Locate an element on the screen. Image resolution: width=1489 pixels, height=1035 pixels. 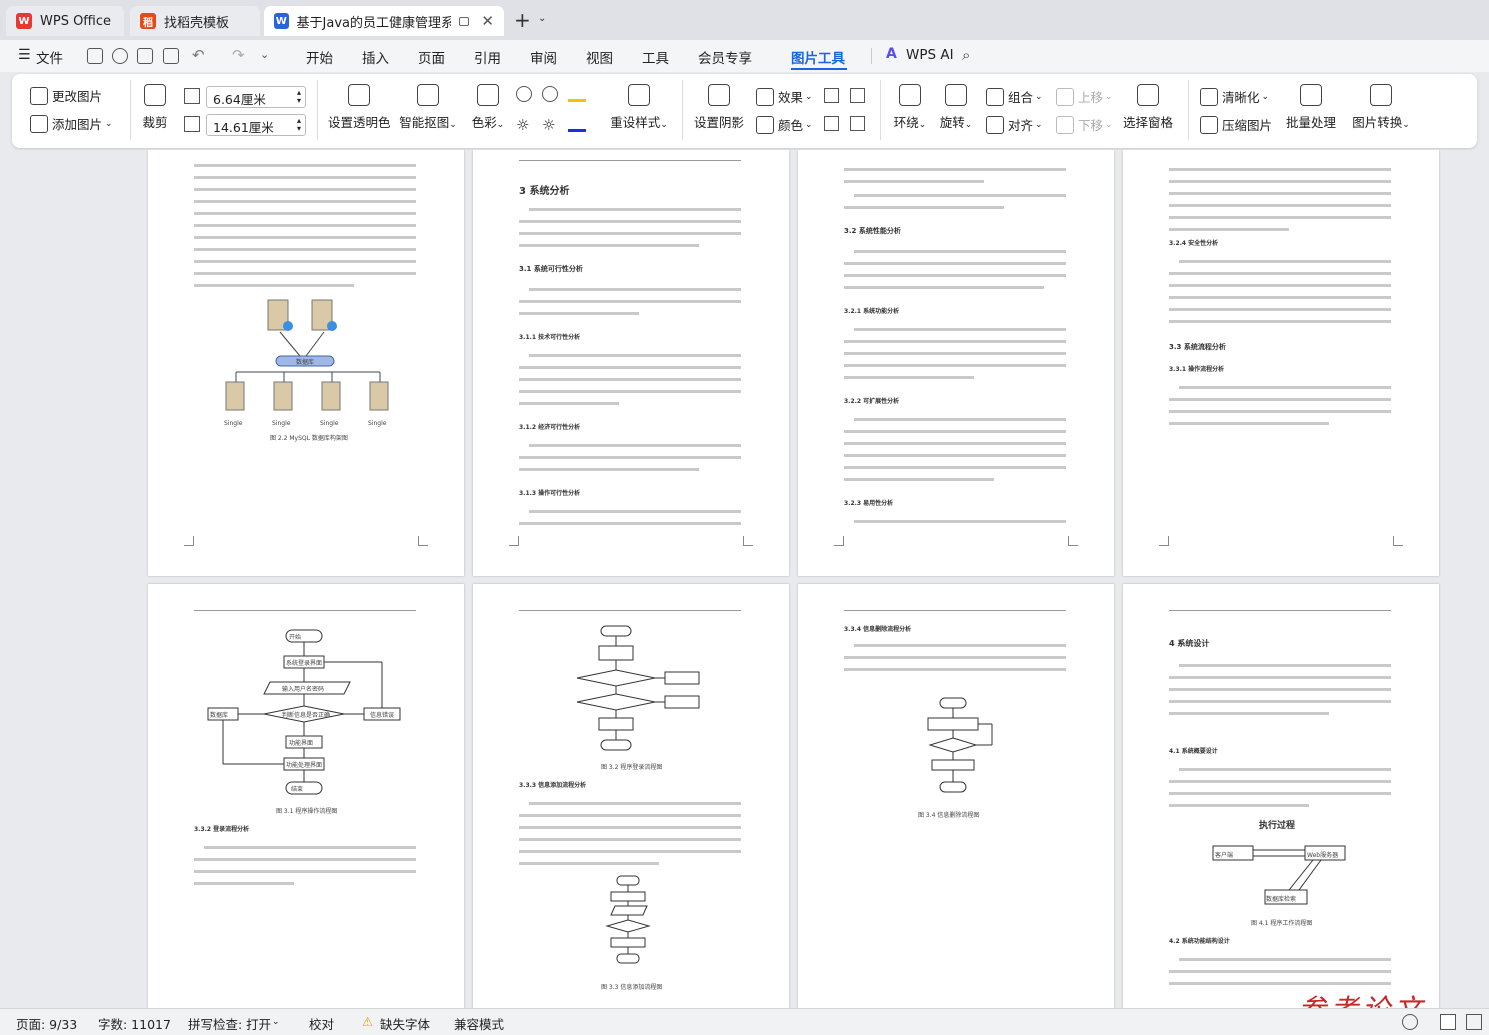
reset-style-icon is located at coordinates (639, 95).